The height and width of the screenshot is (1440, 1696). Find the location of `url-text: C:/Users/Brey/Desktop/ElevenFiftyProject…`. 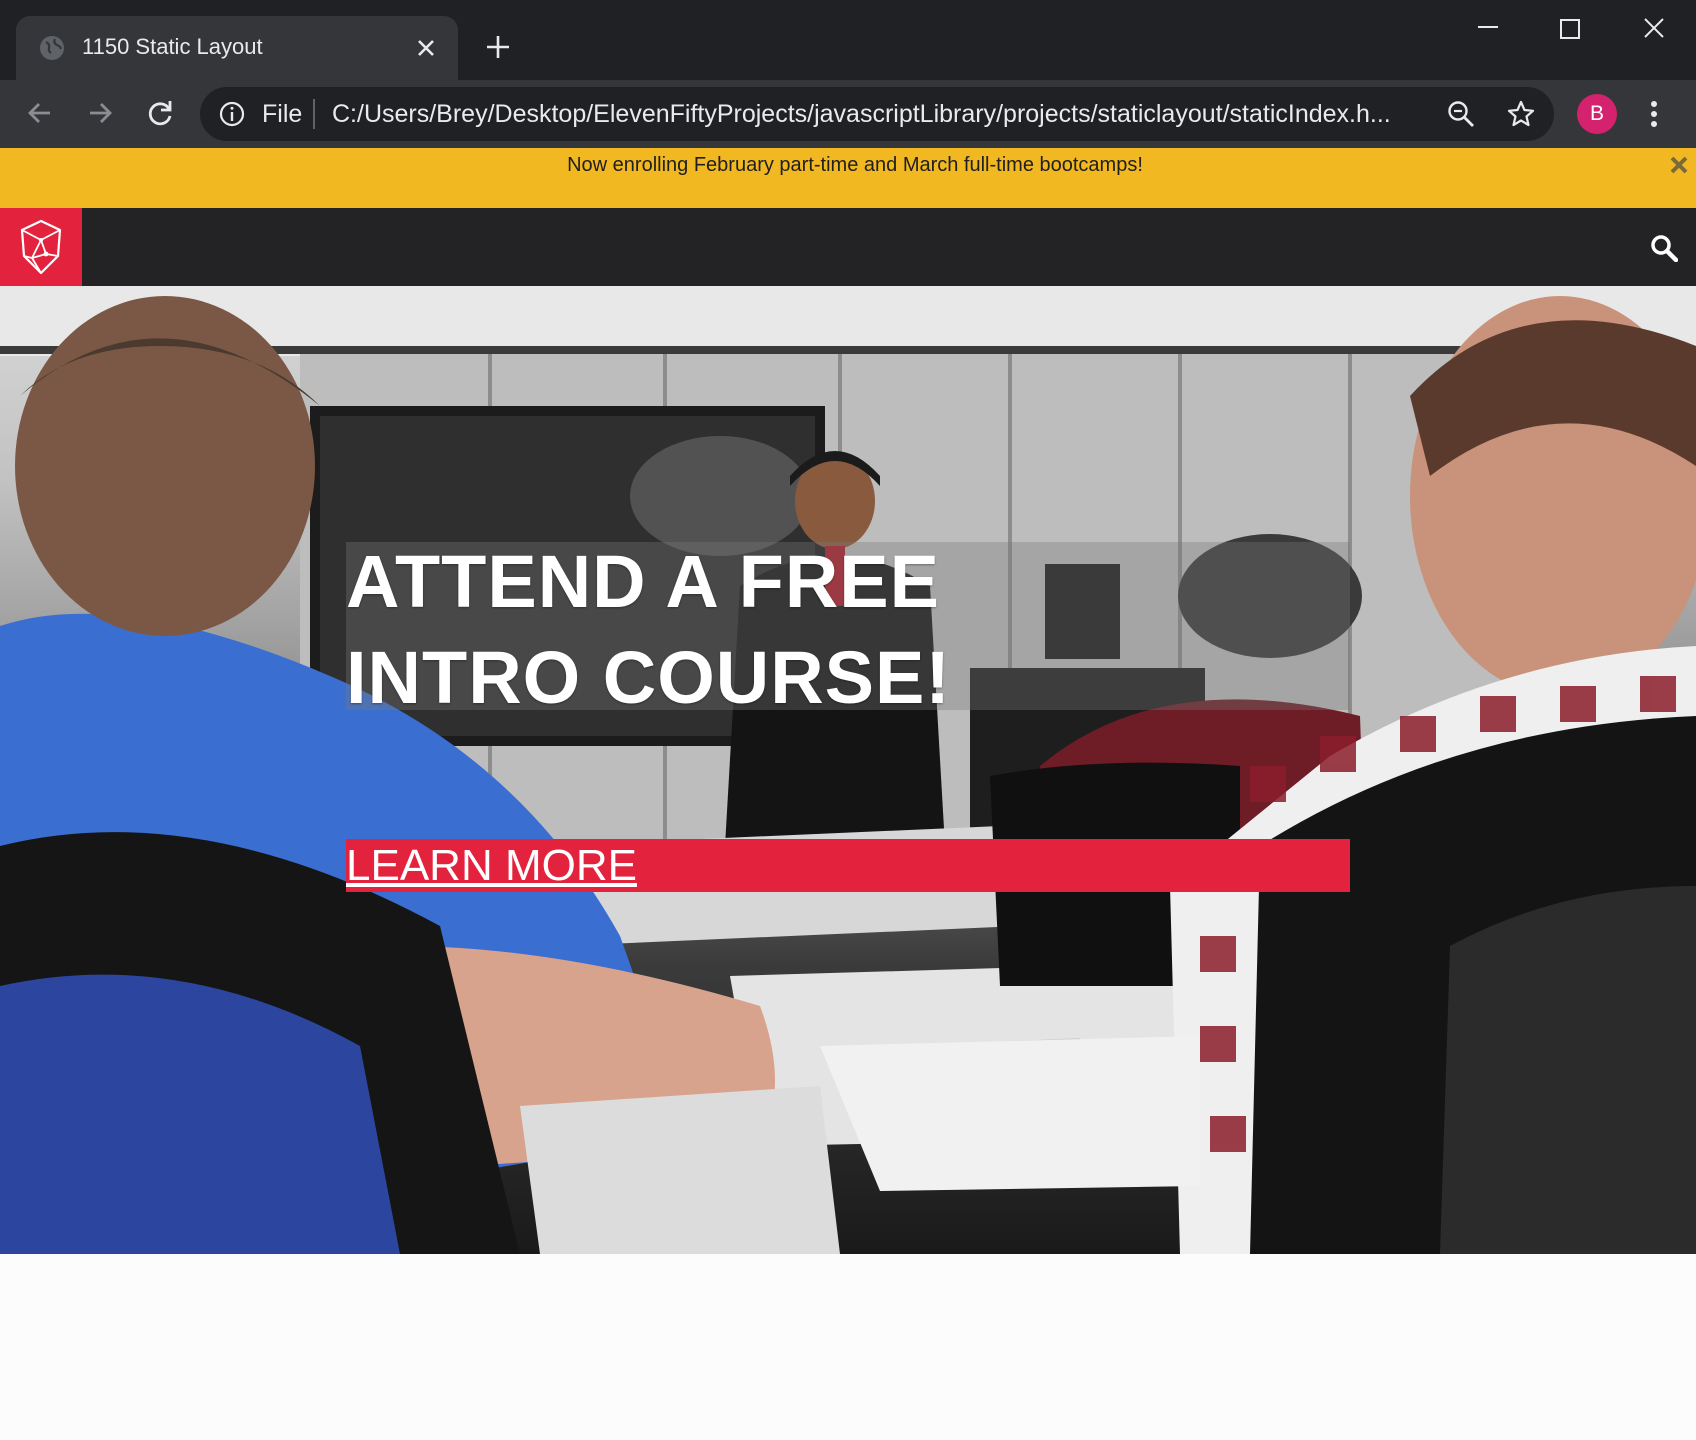

url-text: C:/Users/Brey/Desktop/ElevenFiftyProject… is located at coordinates (872, 114).